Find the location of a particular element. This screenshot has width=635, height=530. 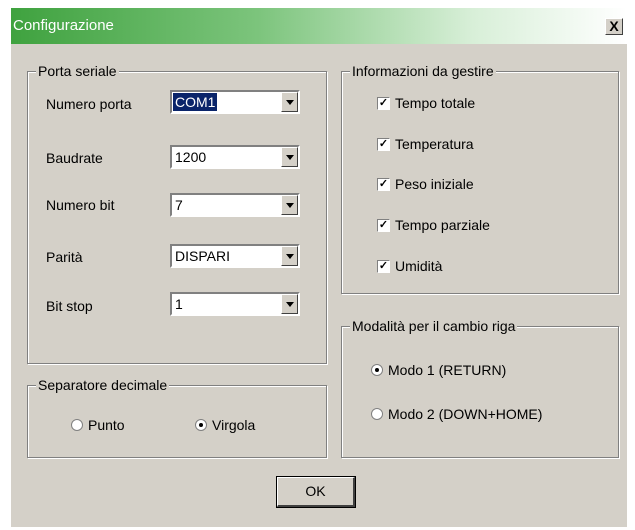

stop-bits-value: 1 is located at coordinates (179, 304).